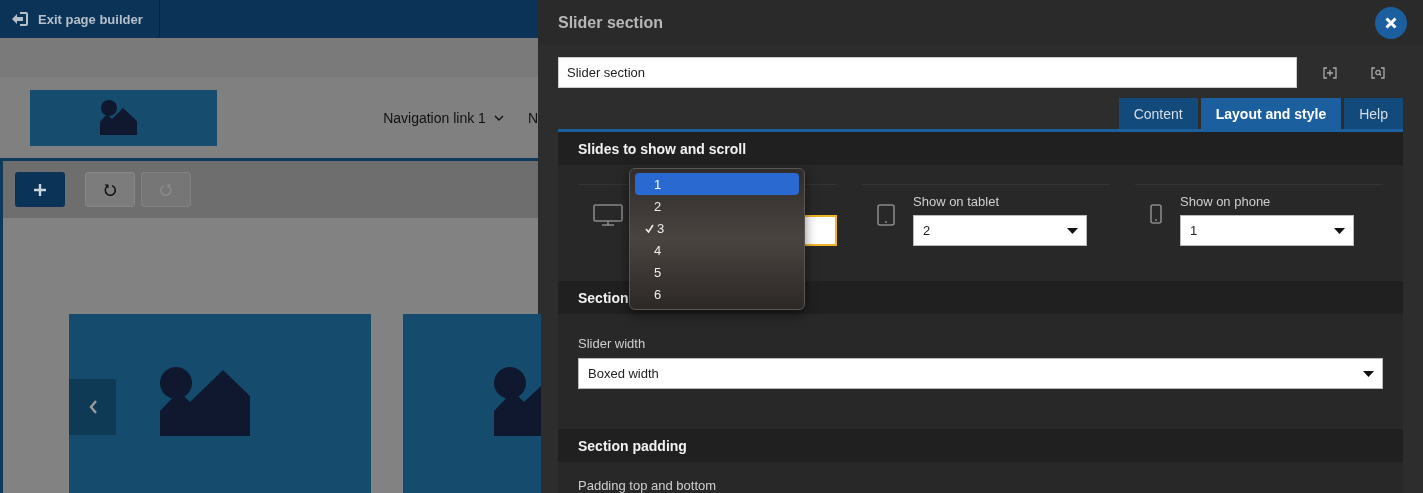  Describe the element at coordinates (498, 117) in the screenshot. I see `chevron-icon` at that location.